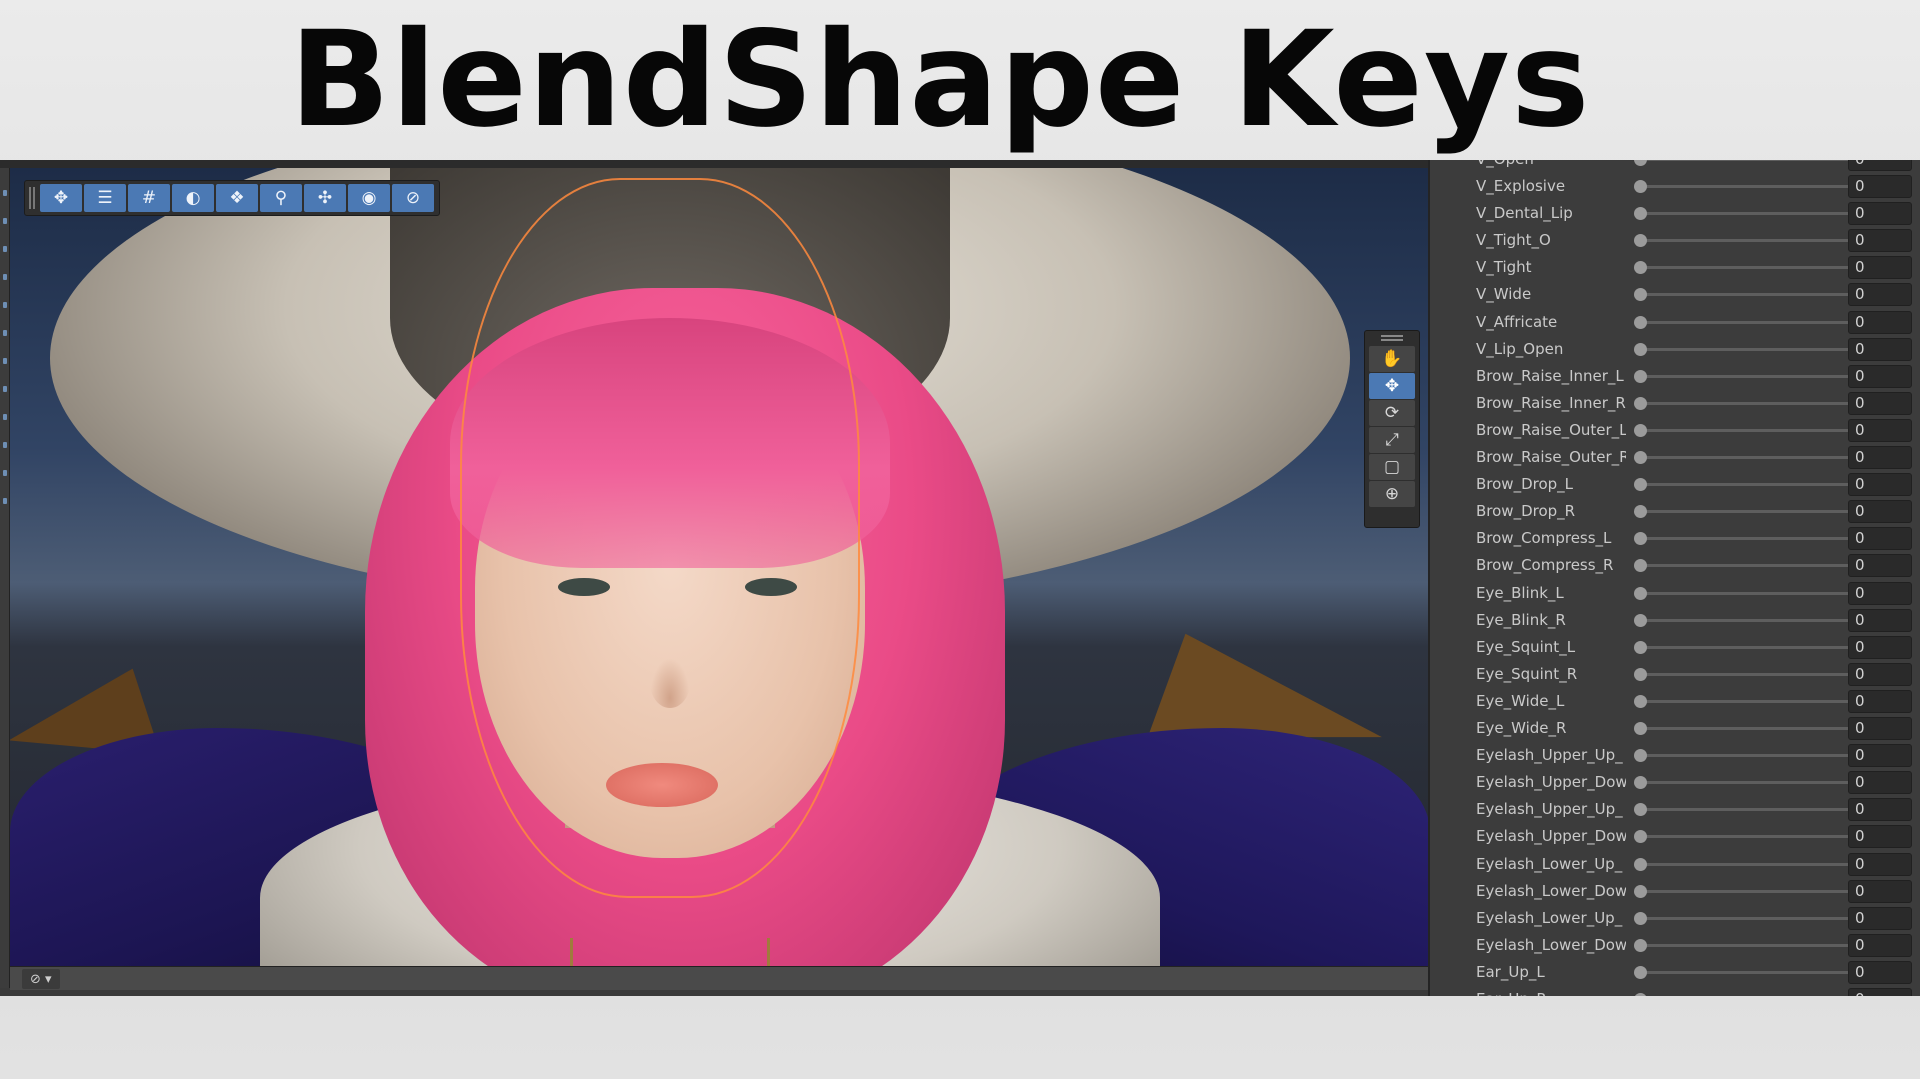 The image size is (1920, 1079). Describe the element at coordinates (369, 198) in the screenshot. I see `camera-tool-button: ◉` at that location.